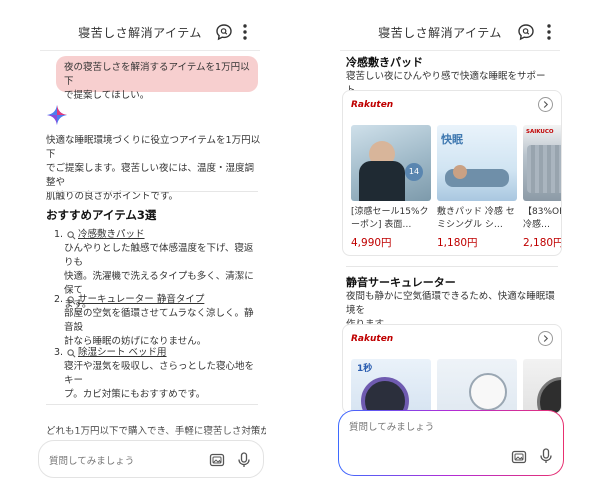  Describe the element at coordinates (414, 172) in the screenshot. I see `product-badge: 14` at that location.